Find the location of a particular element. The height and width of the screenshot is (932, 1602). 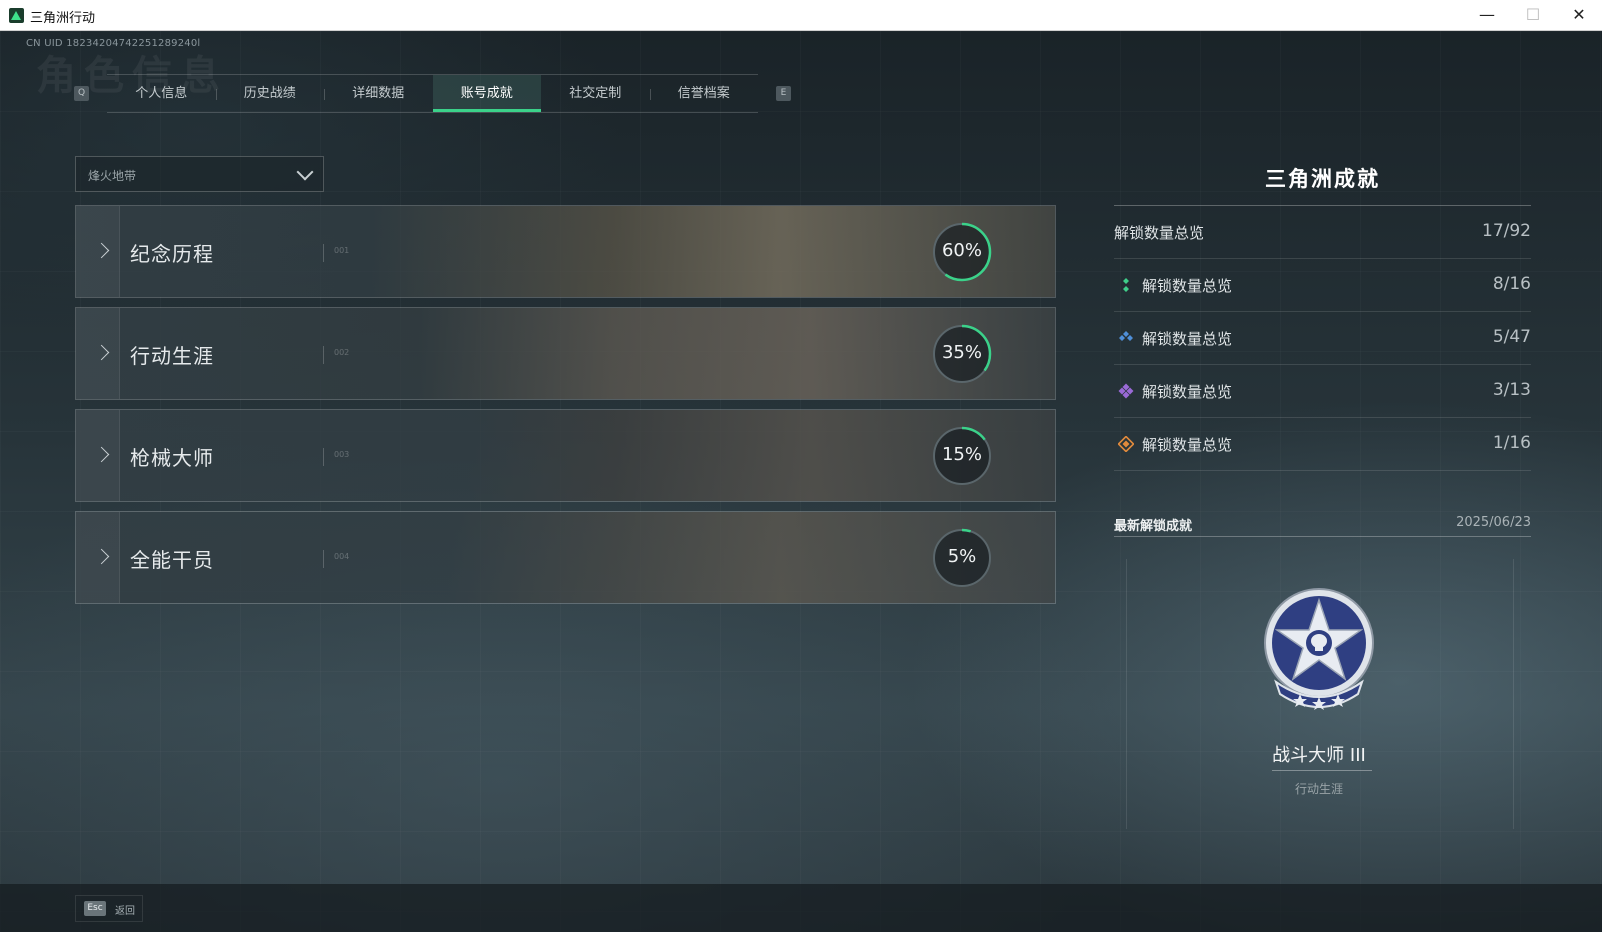

progress-ring: 15% is located at coordinates (962, 456).